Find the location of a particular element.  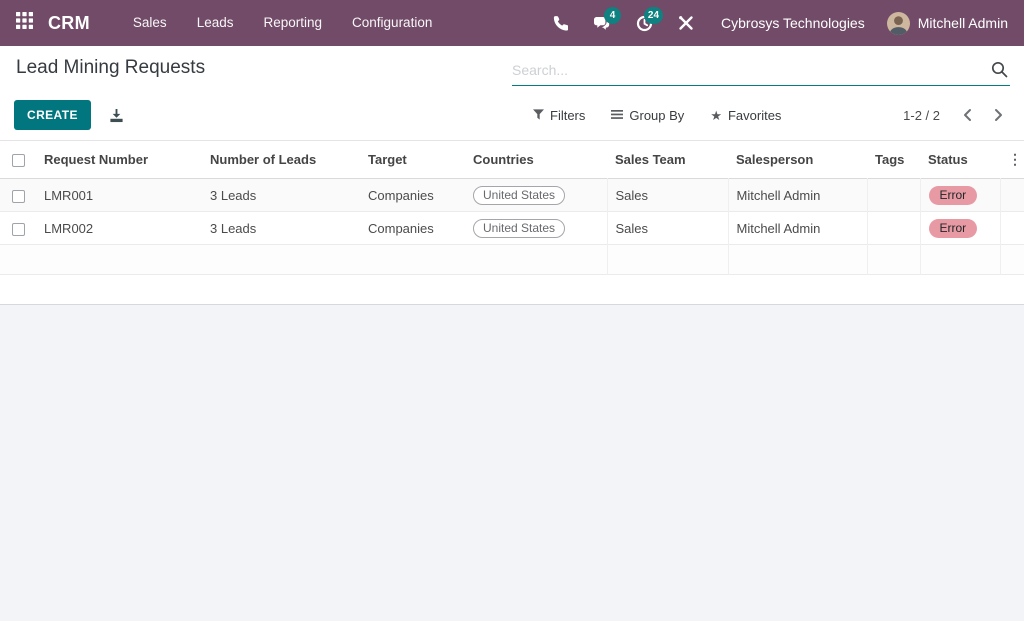

search-box is located at coordinates (761, 70).